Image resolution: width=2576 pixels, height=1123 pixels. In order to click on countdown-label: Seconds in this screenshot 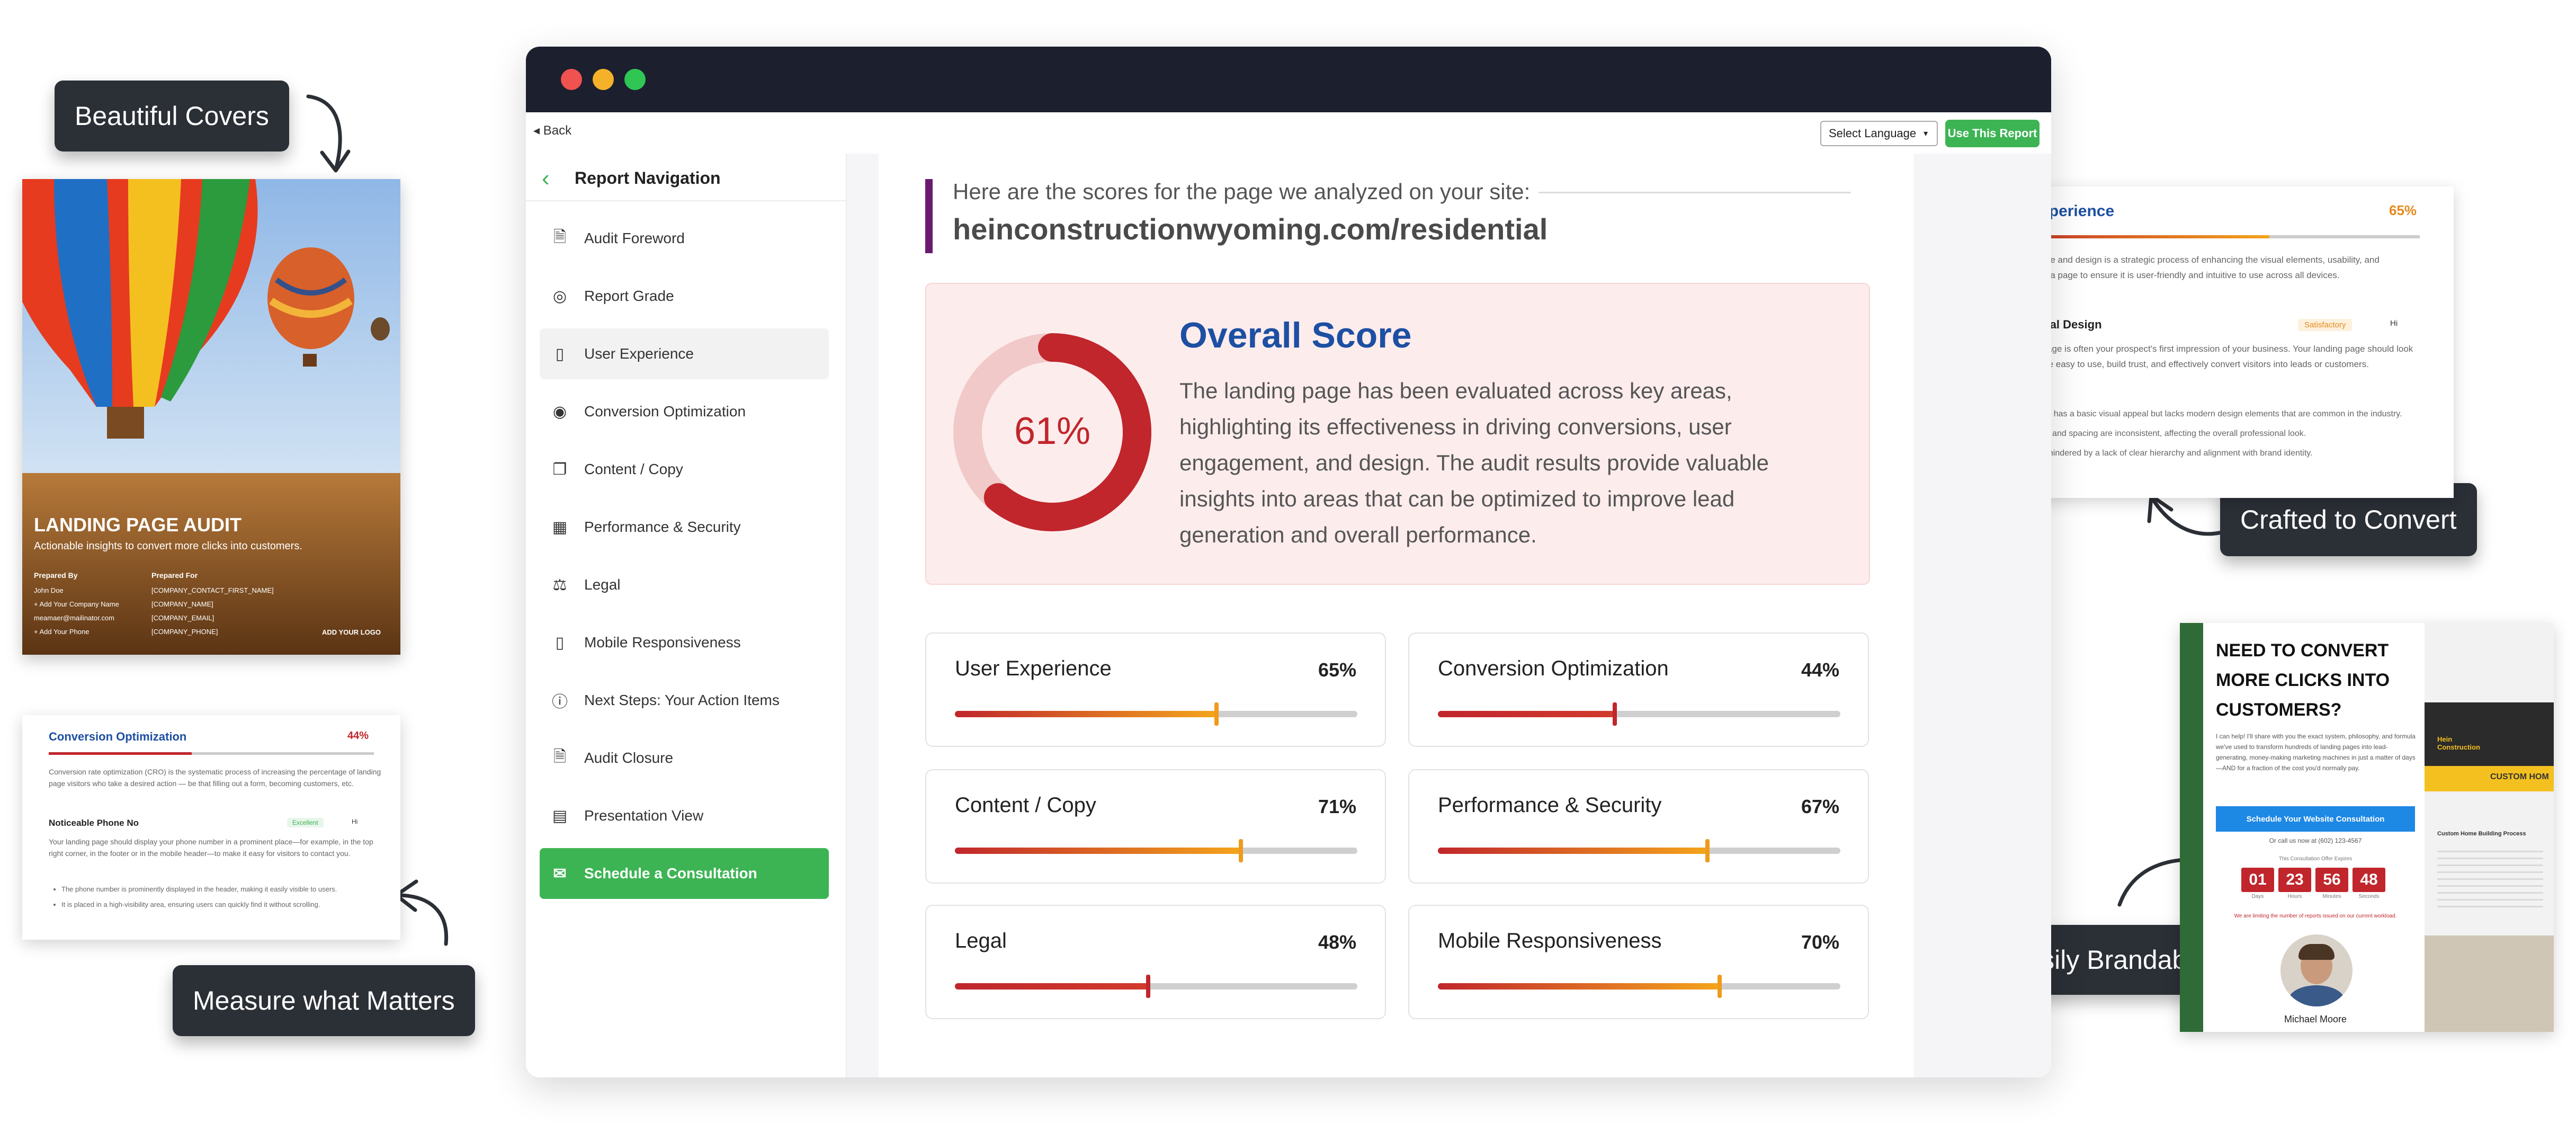, I will do `click(2369, 896)`.